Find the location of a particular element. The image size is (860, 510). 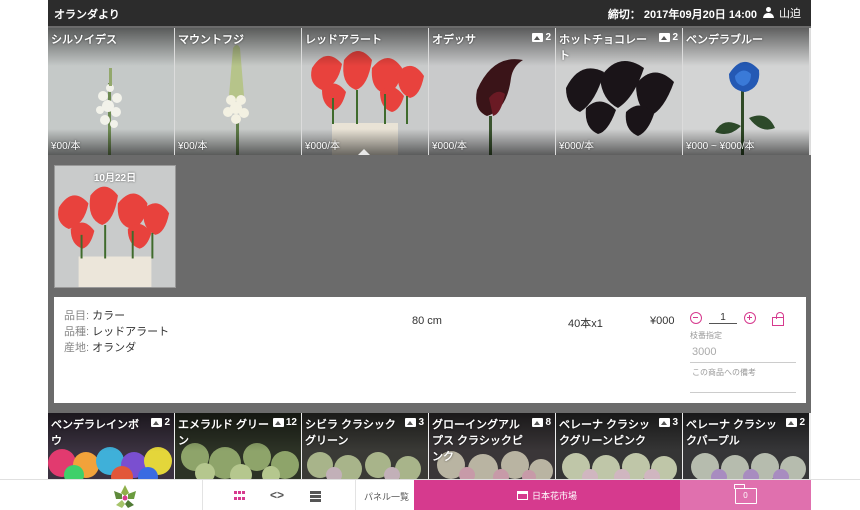

product-card: シビラ クラシック グリーン 3 is located at coordinates (365, 446).